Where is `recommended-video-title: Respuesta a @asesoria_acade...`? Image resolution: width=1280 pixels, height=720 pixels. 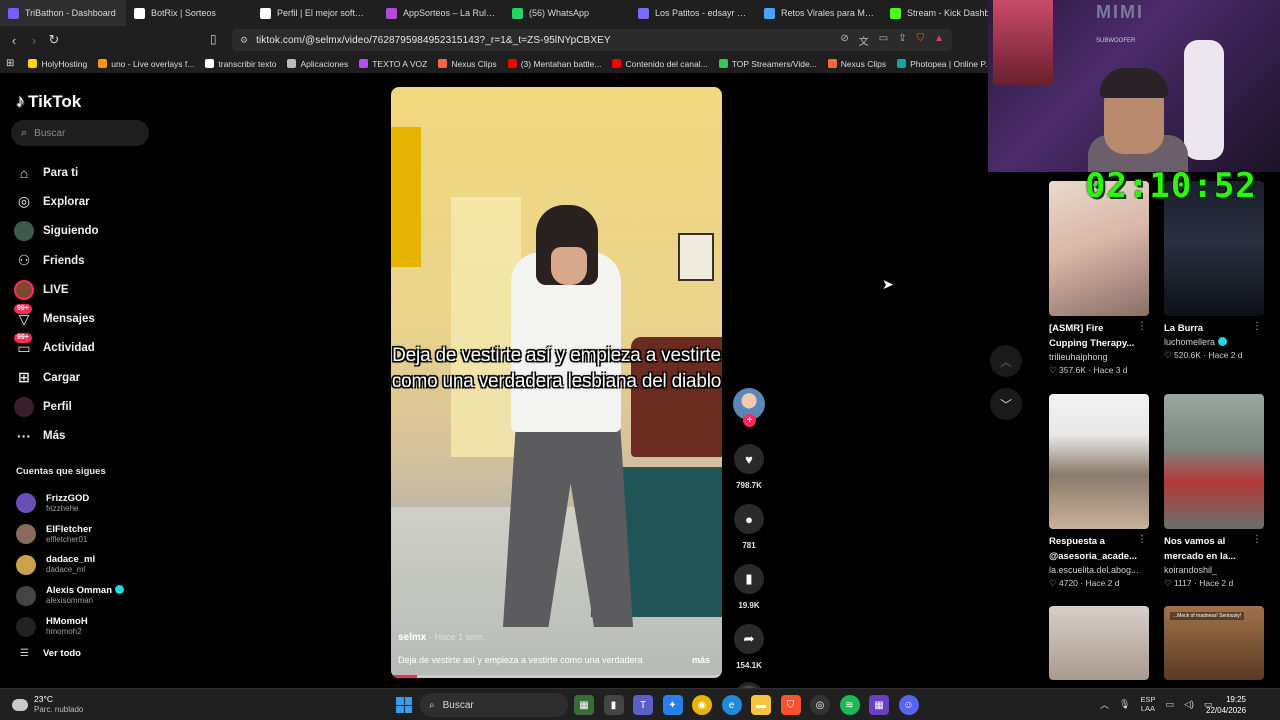
recommended-video-title: Respuesta a @asesoria_acade... is located at coordinates (1093, 549).